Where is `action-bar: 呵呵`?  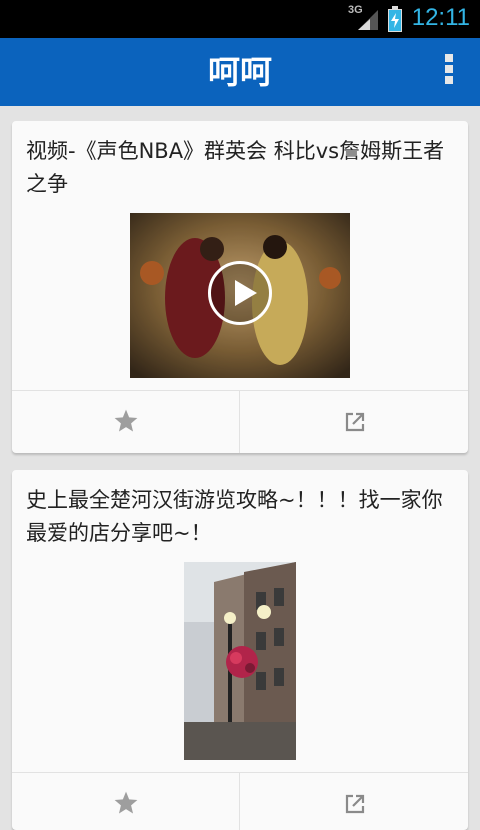 action-bar: 呵呵 is located at coordinates (240, 72).